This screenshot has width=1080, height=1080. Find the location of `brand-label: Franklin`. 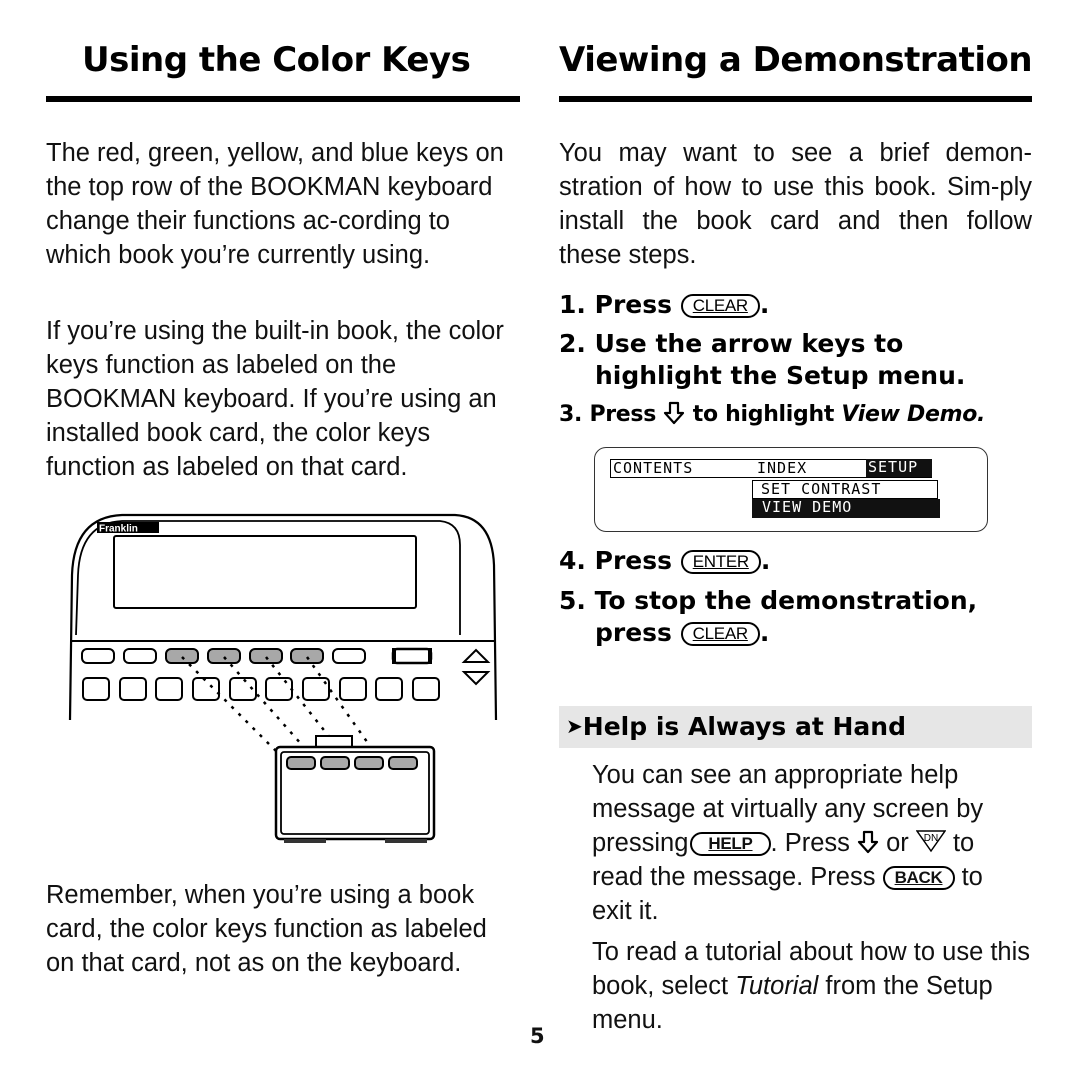

brand-label: Franklin is located at coordinates (118, 529).